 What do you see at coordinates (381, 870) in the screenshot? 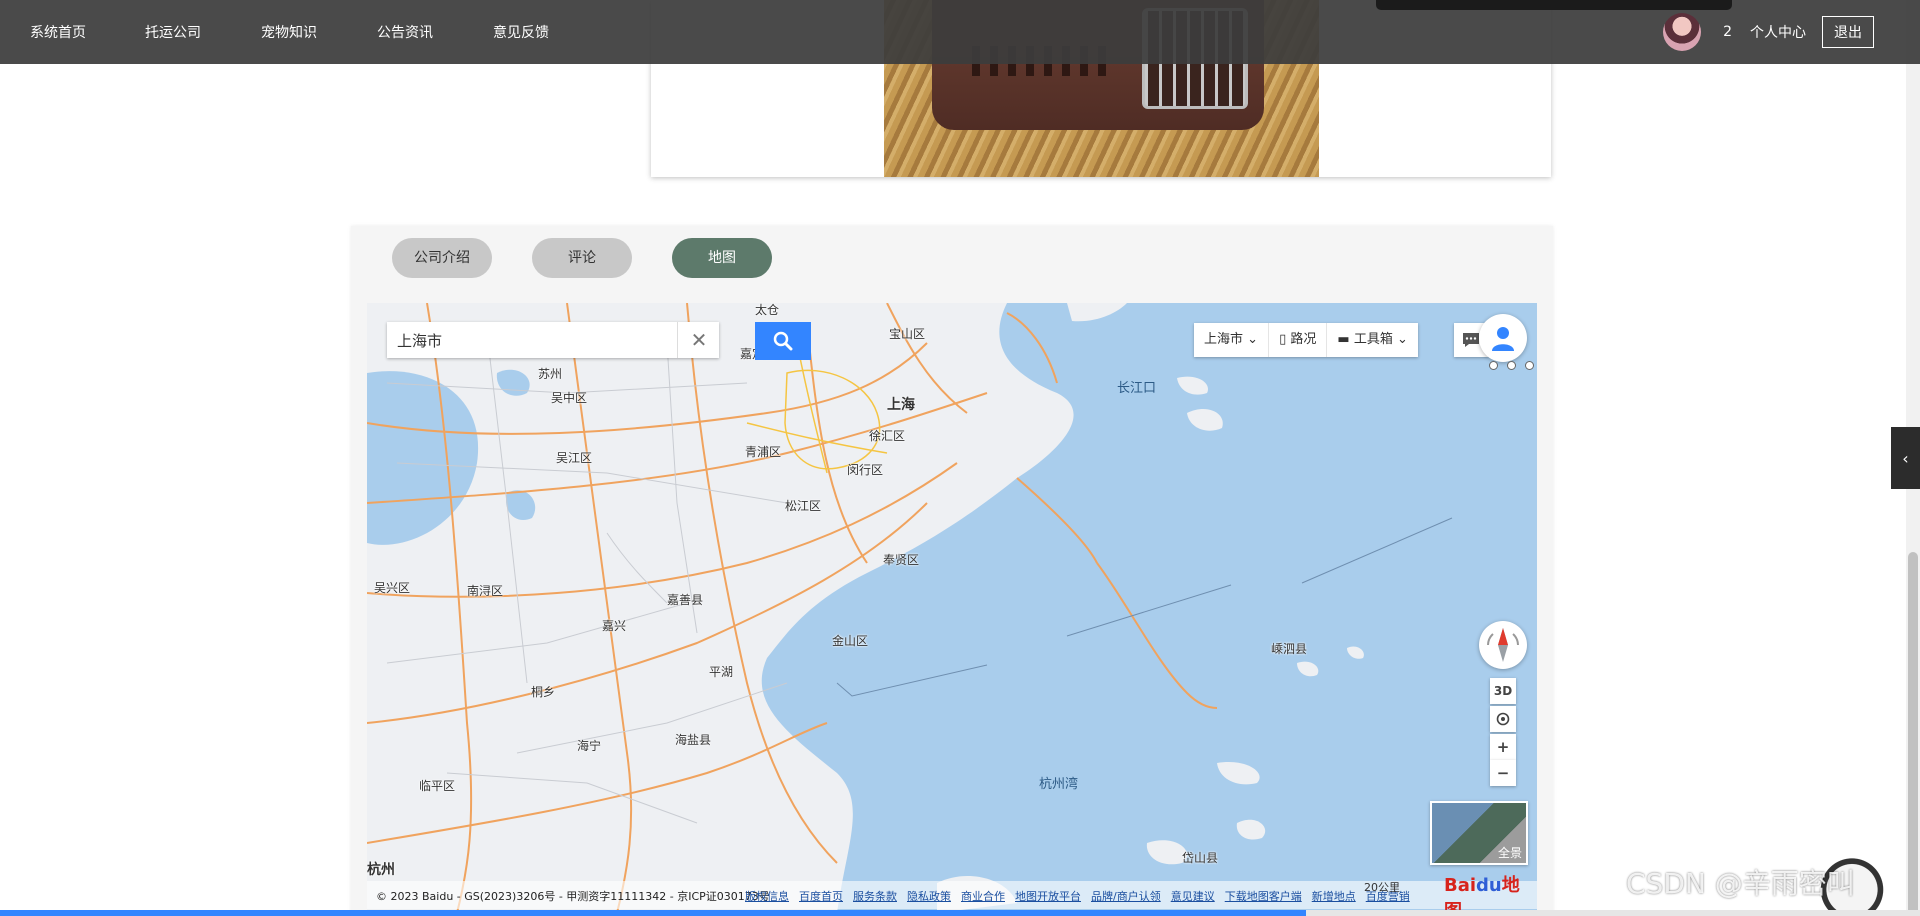
I see `place-label: 杭州` at bounding box center [381, 870].